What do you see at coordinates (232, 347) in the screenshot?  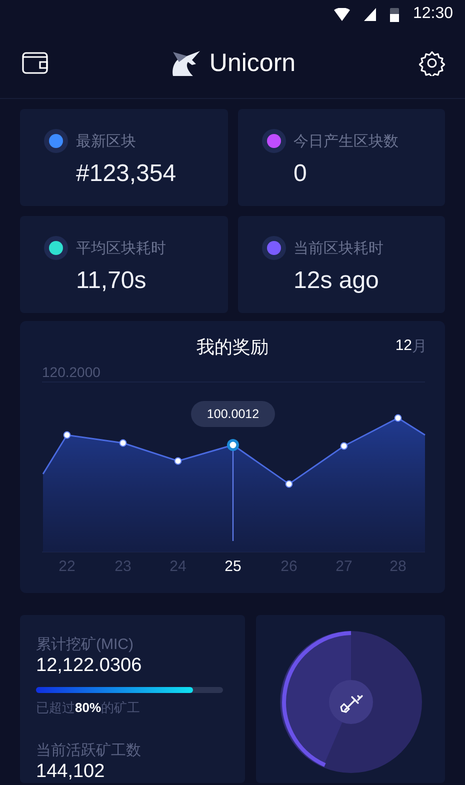 I see `chart-title: 我的奖励` at bounding box center [232, 347].